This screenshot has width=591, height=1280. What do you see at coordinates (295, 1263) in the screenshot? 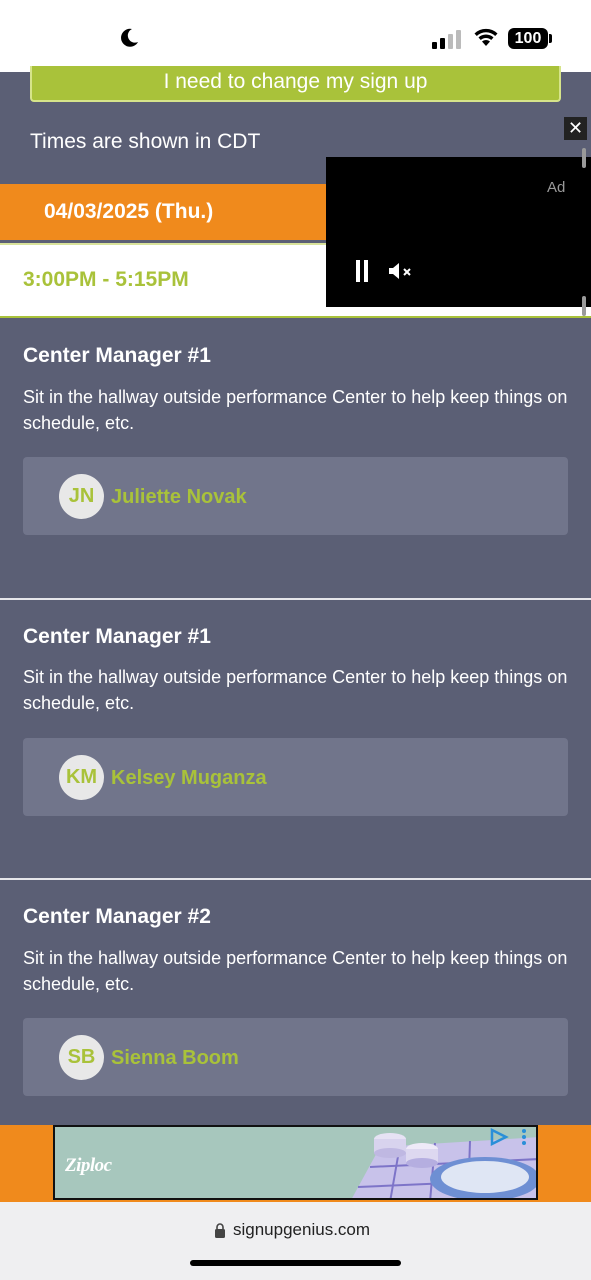
I see `home-indicator` at bounding box center [295, 1263].